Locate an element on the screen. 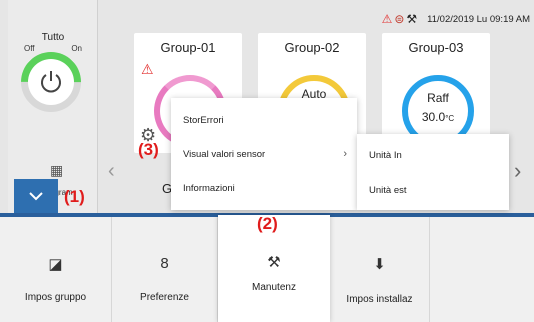 This screenshot has height=322, width=534. menu-item-error-history: StorErrori is located at coordinates (203, 120).